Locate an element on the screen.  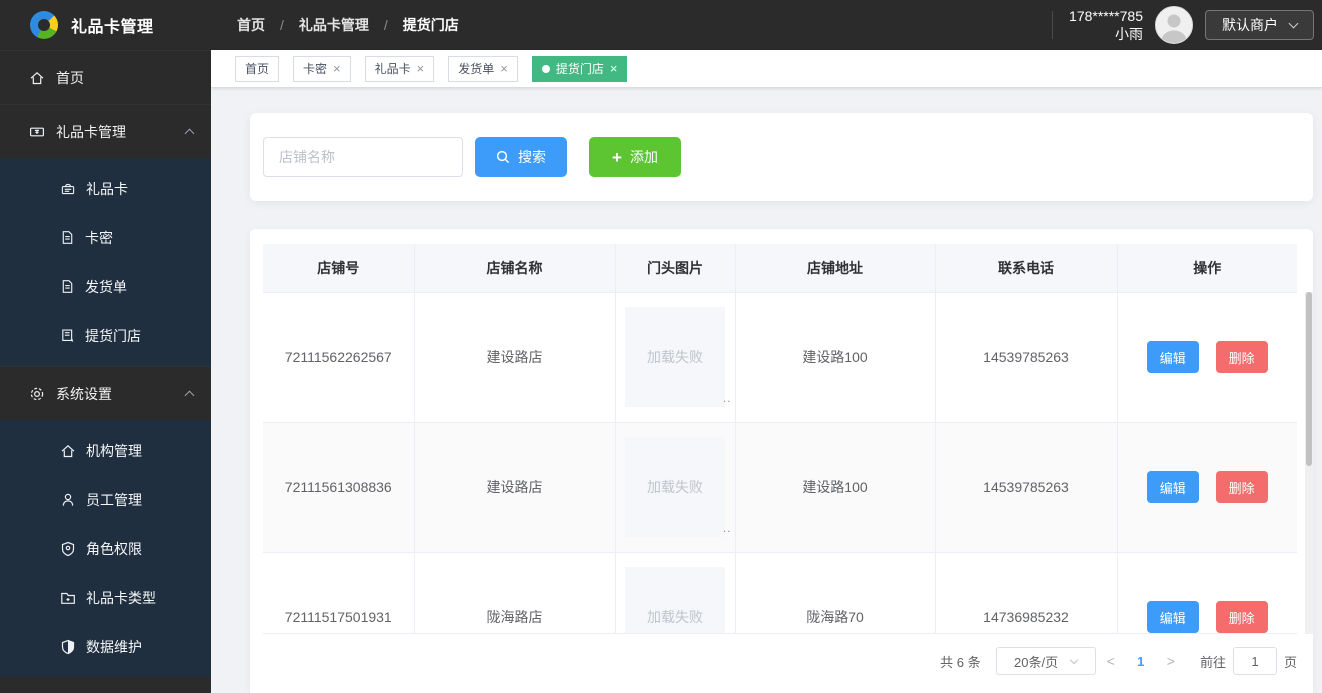
tab-label: 首页 is located at coordinates (257, 69).